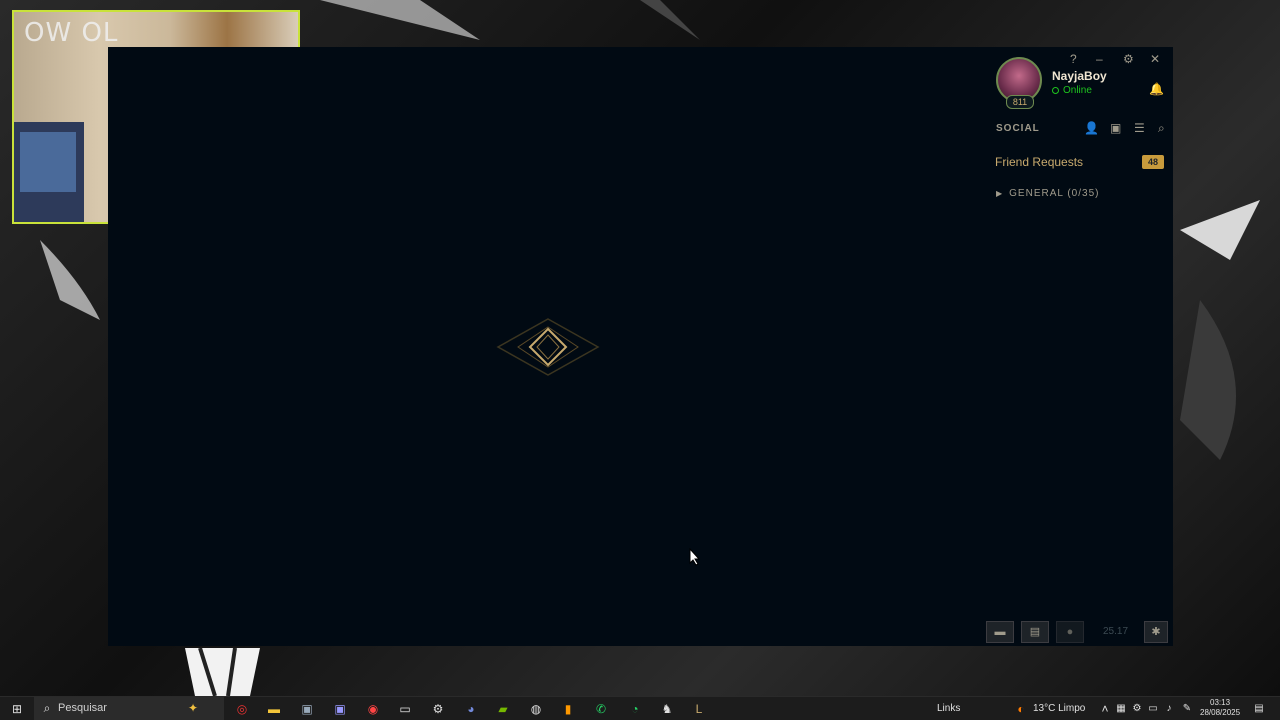 Image resolution: width=1280 pixels, height=720 pixels. I want to click on app-icon: ▮, so click(568, 709).